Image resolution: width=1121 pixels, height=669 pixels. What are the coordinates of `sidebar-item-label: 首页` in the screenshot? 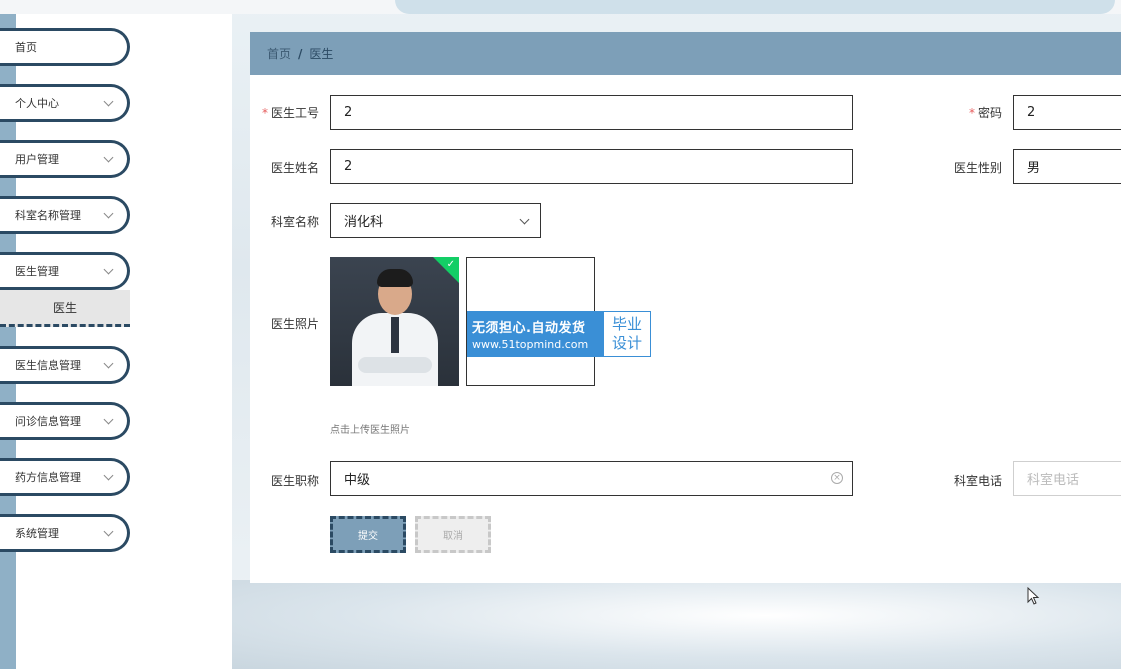 It's located at (26, 47).